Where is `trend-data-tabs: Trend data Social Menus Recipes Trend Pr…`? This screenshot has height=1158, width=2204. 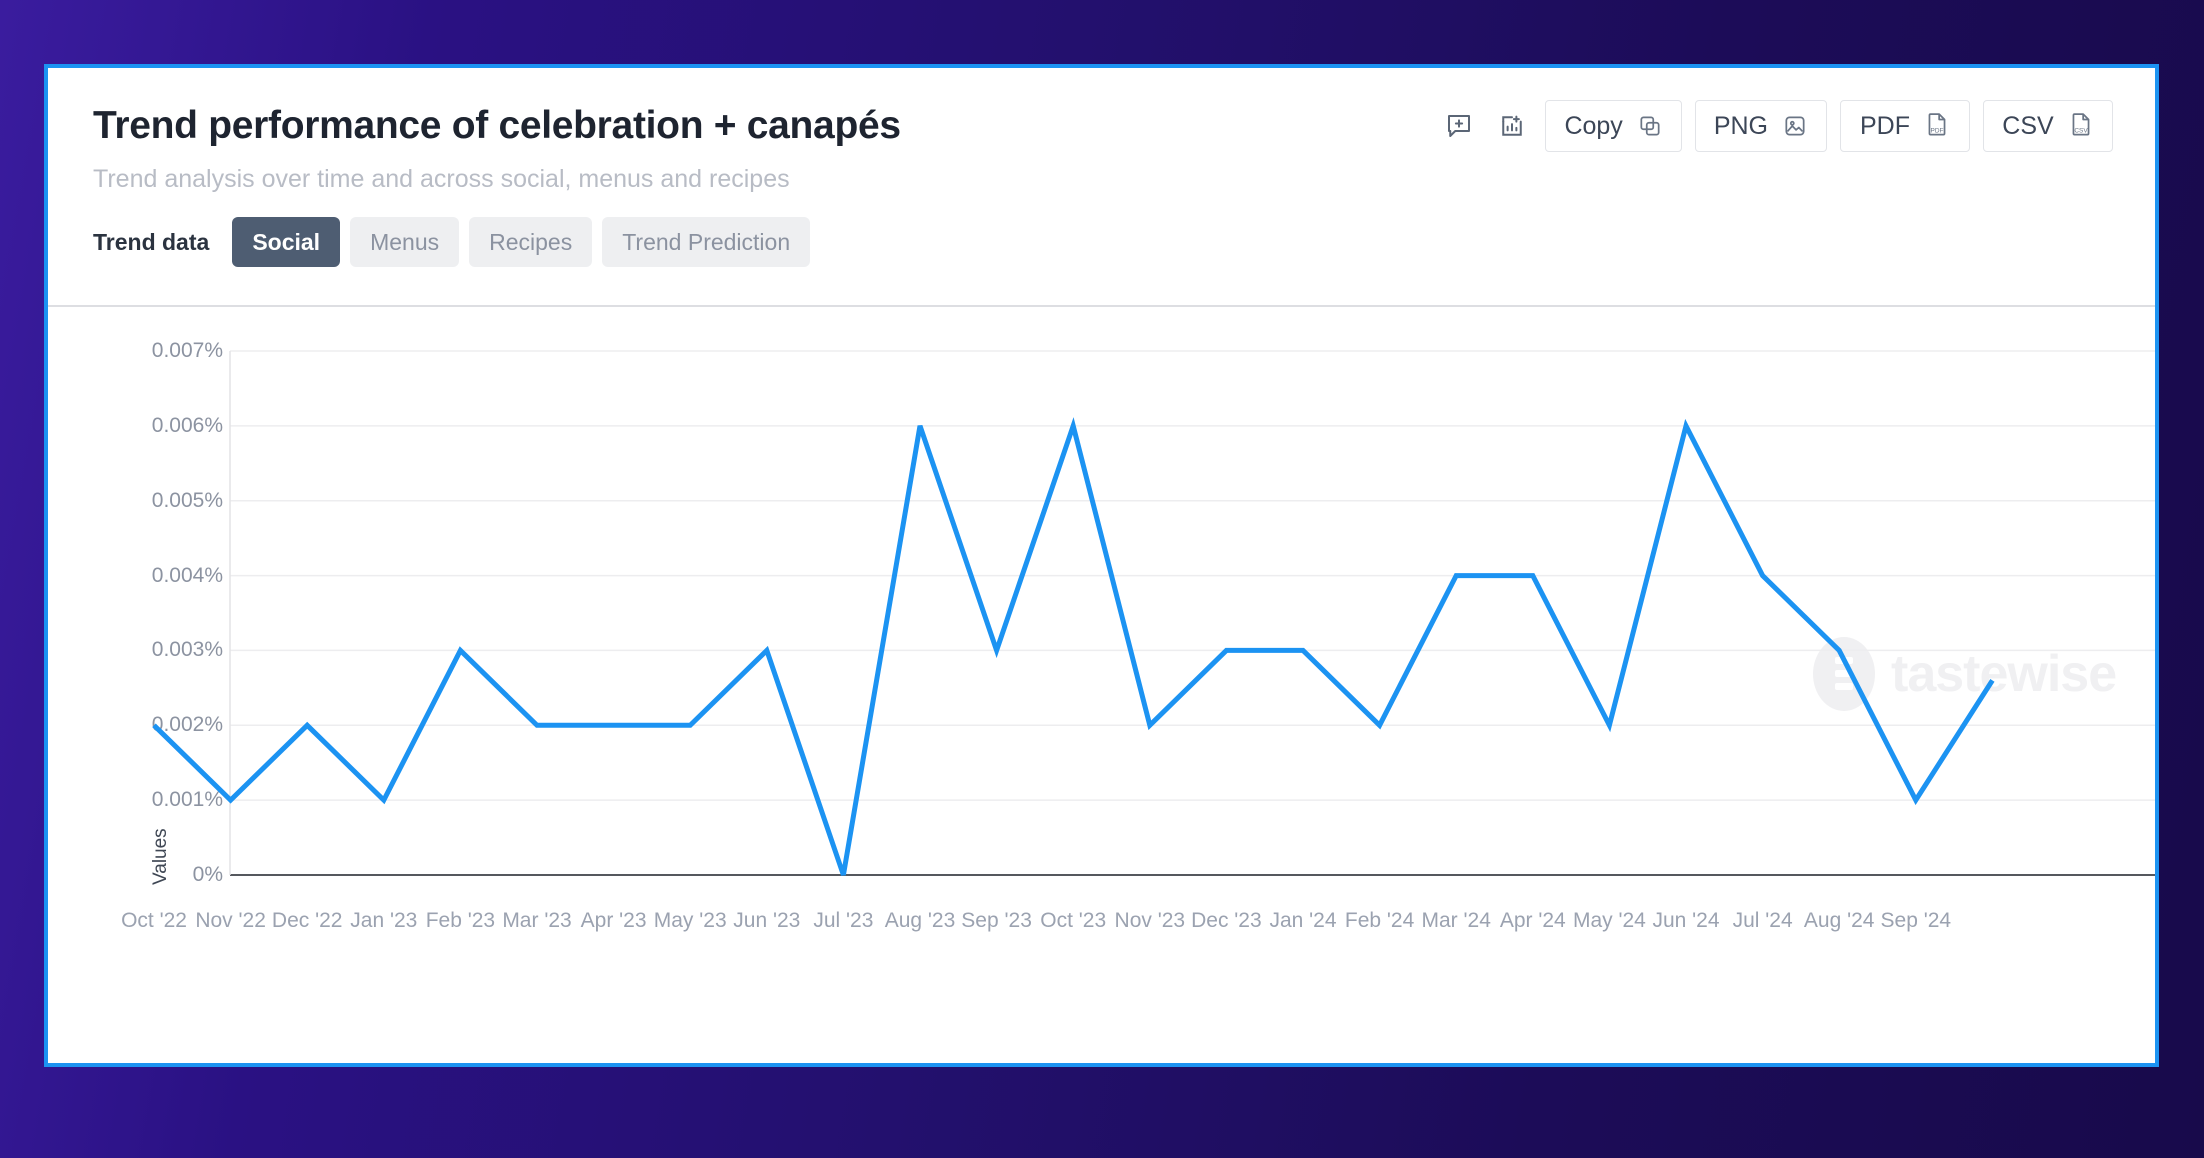
trend-data-tabs: Trend data Social Menus Recipes Trend Pr… is located at coordinates (452, 242).